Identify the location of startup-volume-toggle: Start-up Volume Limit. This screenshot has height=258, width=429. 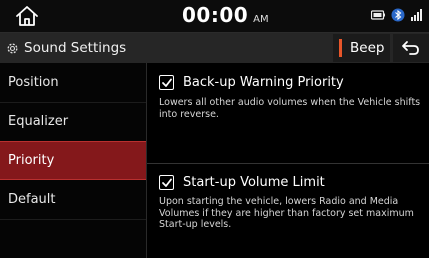
(242, 182).